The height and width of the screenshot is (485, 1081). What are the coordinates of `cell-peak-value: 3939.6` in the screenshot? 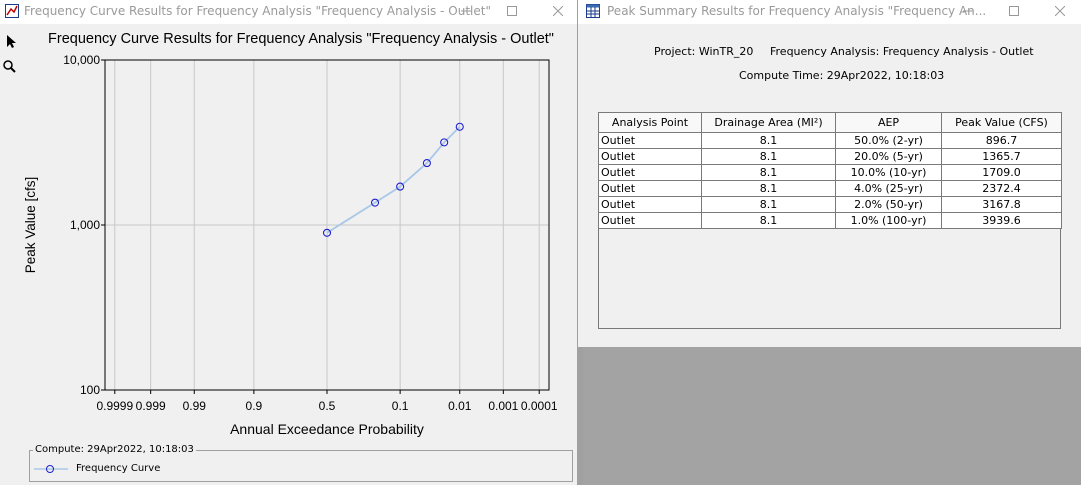 It's located at (1001, 220).